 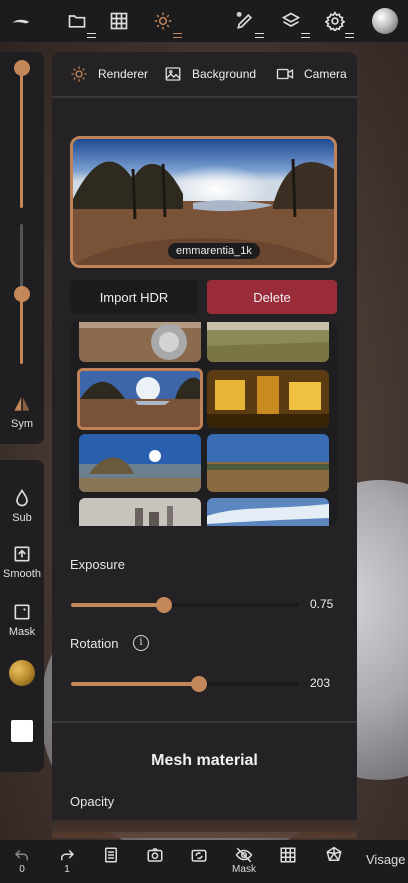 What do you see at coordinates (22, 554) in the screenshot?
I see `smooth-icon` at bounding box center [22, 554].